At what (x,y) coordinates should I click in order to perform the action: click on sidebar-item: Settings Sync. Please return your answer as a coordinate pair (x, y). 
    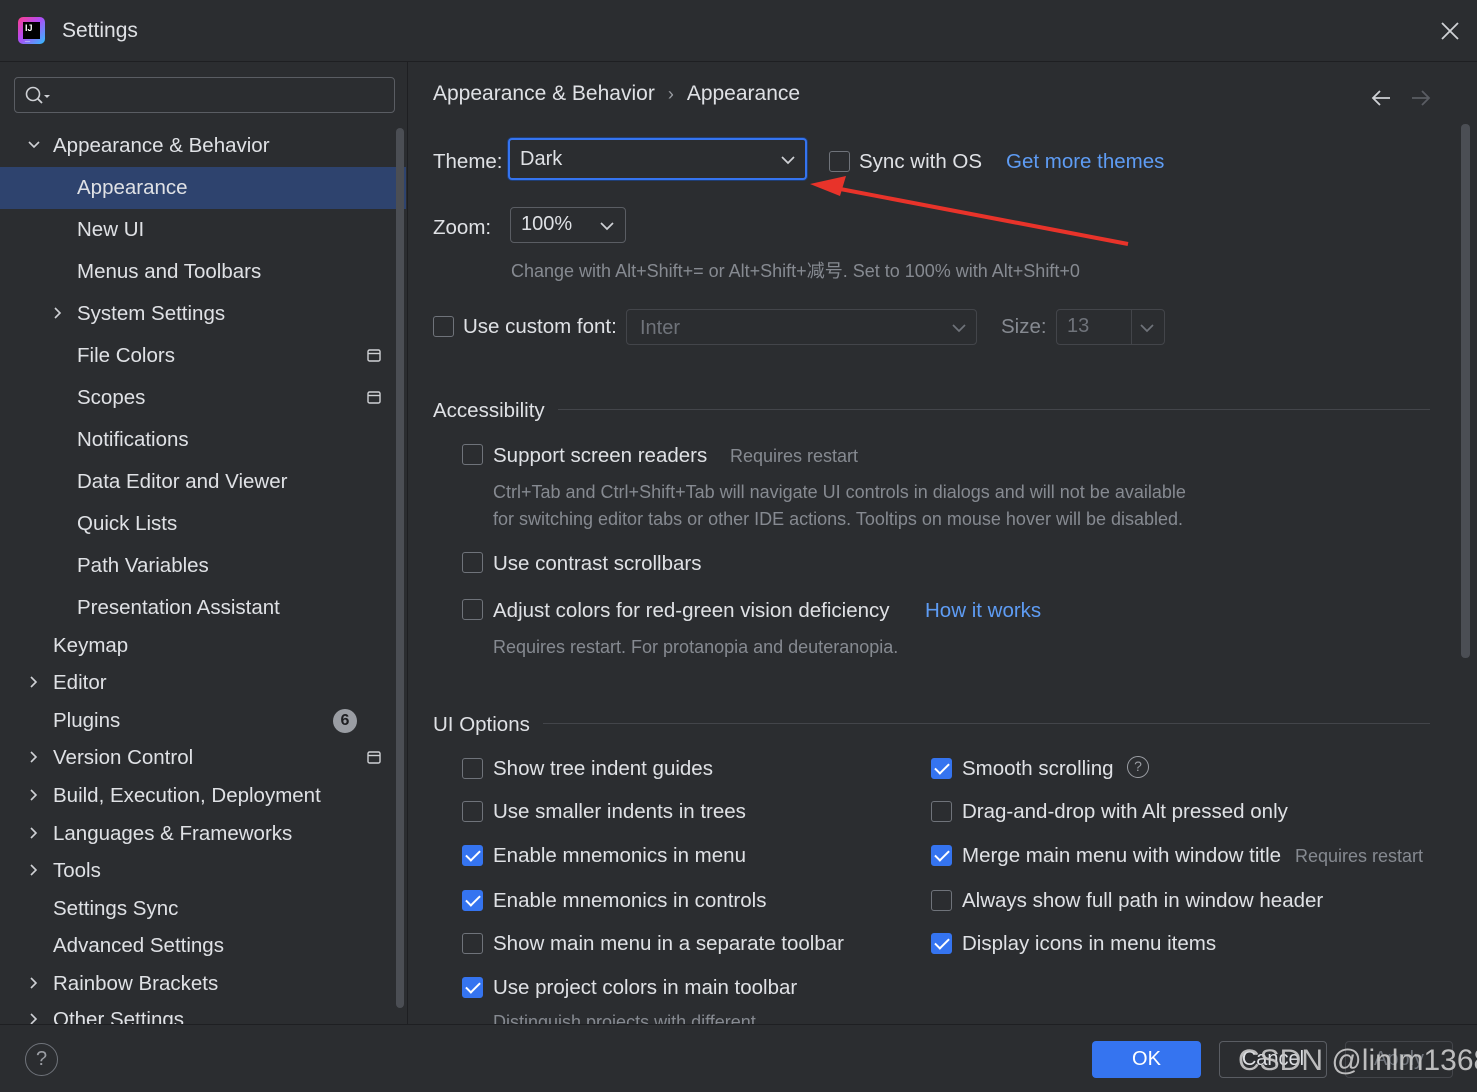
    Looking at the image, I should click on (203, 909).